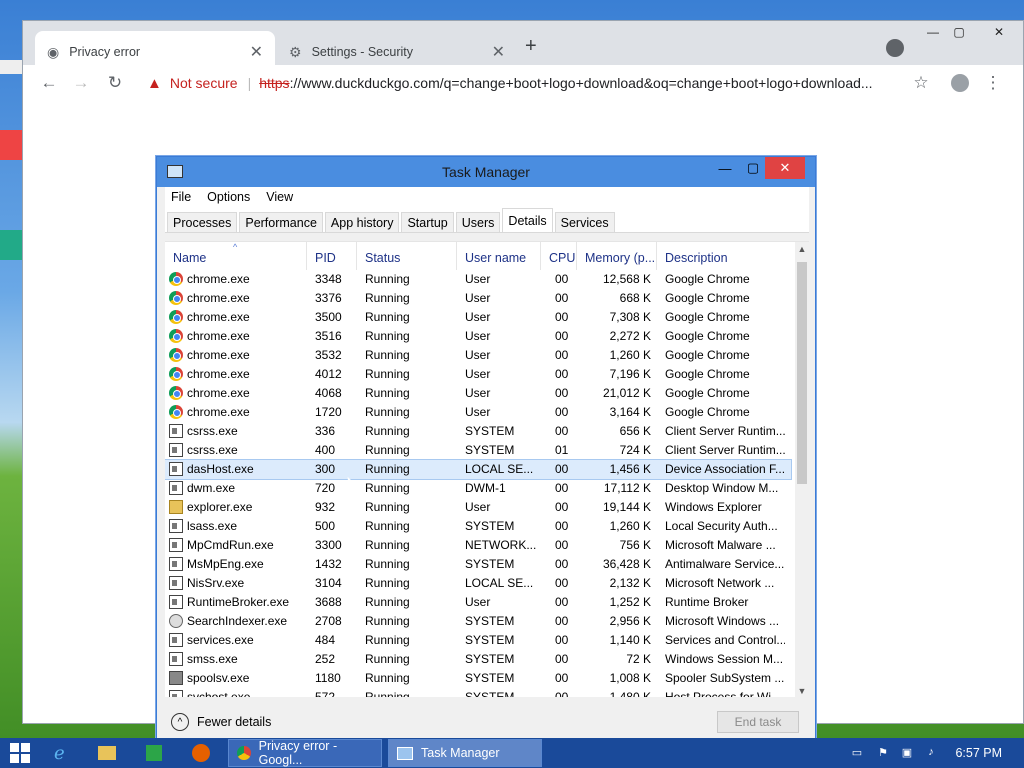  I want to click on tab-performance: Performance, so click(281, 222).